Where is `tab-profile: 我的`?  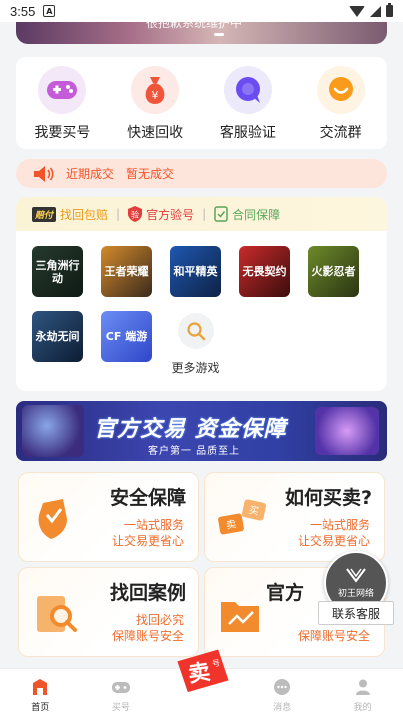
tab-profile: 我的 is located at coordinates (362, 692).